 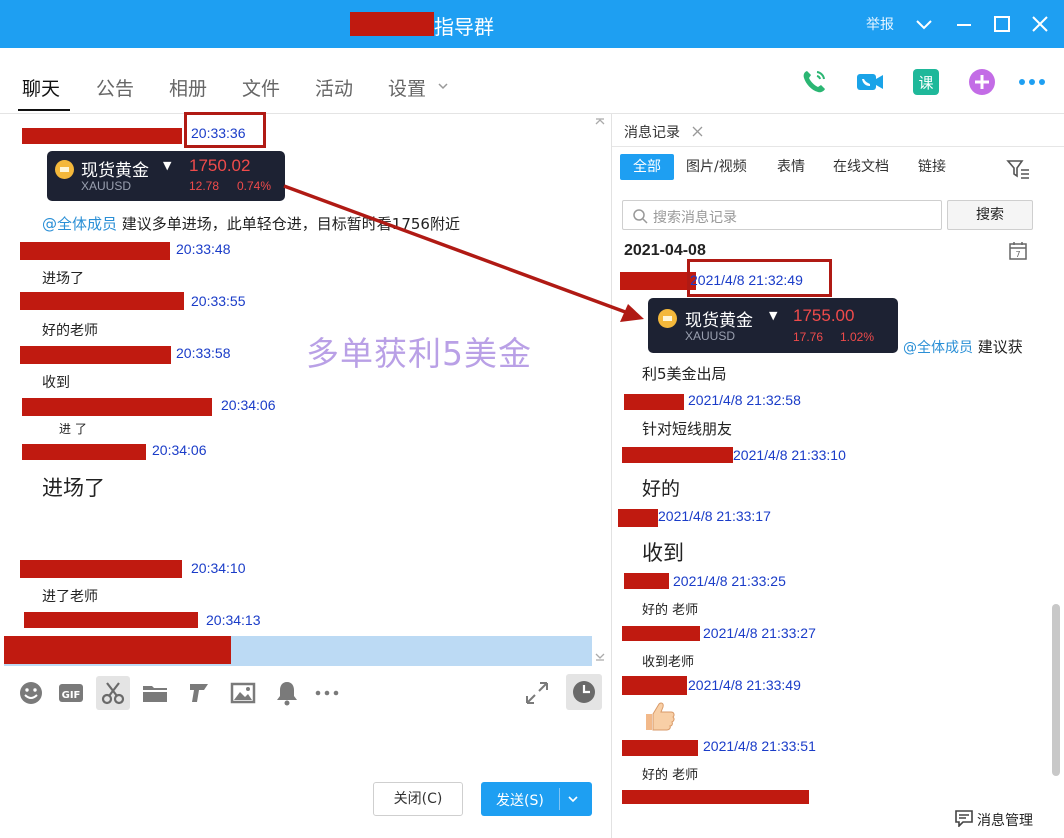 What do you see at coordinates (188, 87) in the screenshot?
I see `tab-album: 相册` at bounding box center [188, 87].